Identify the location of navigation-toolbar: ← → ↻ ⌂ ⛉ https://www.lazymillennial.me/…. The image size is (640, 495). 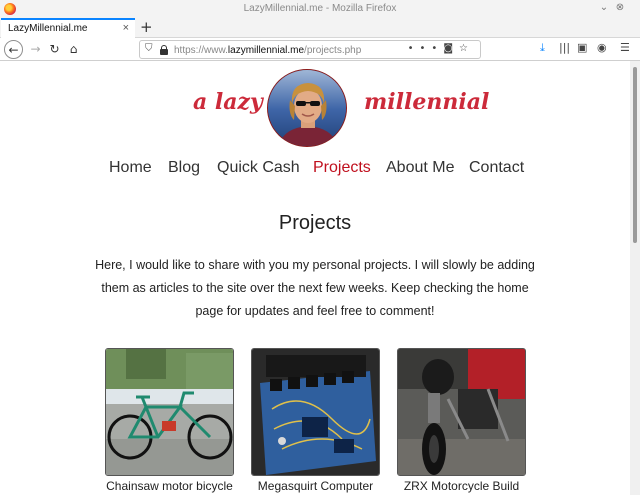
(320, 49).